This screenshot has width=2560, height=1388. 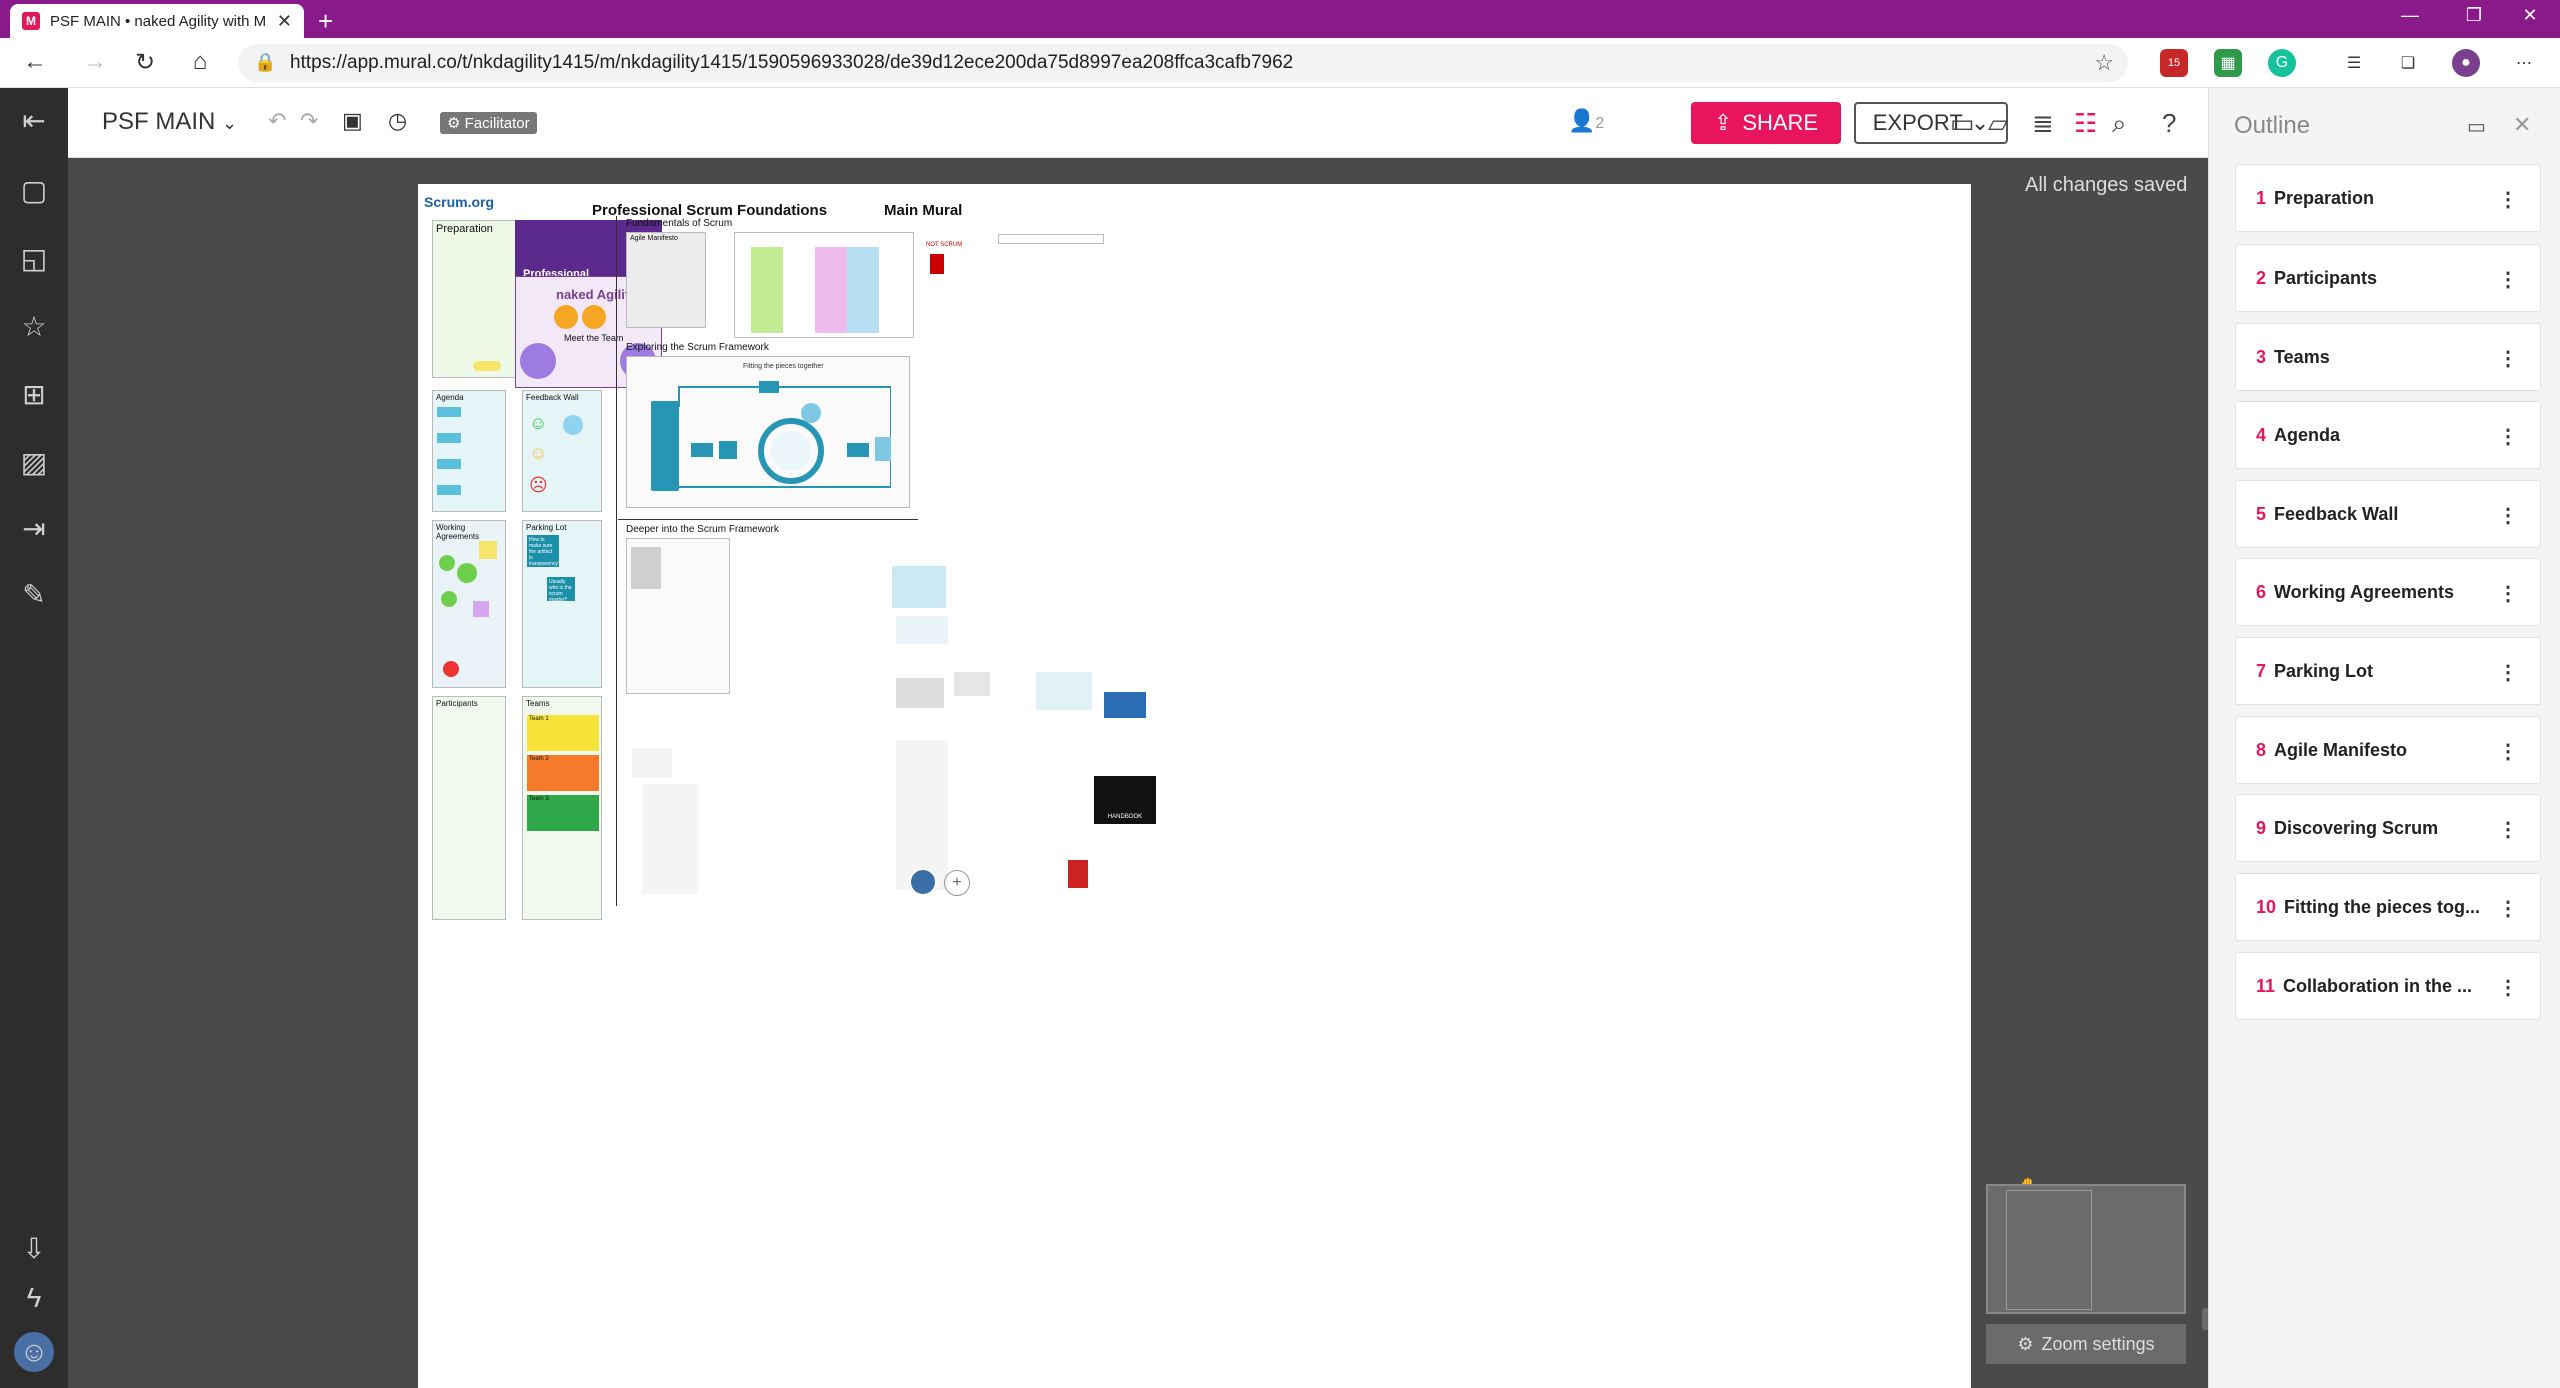 I want to click on whats-new-icon: ϟ, so click(x=34, y=1298).